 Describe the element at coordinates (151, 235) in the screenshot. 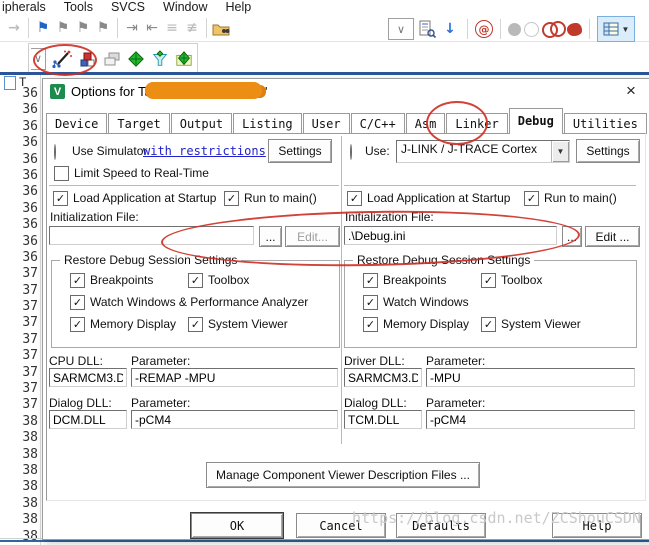

I see `init-file-input-left` at that location.